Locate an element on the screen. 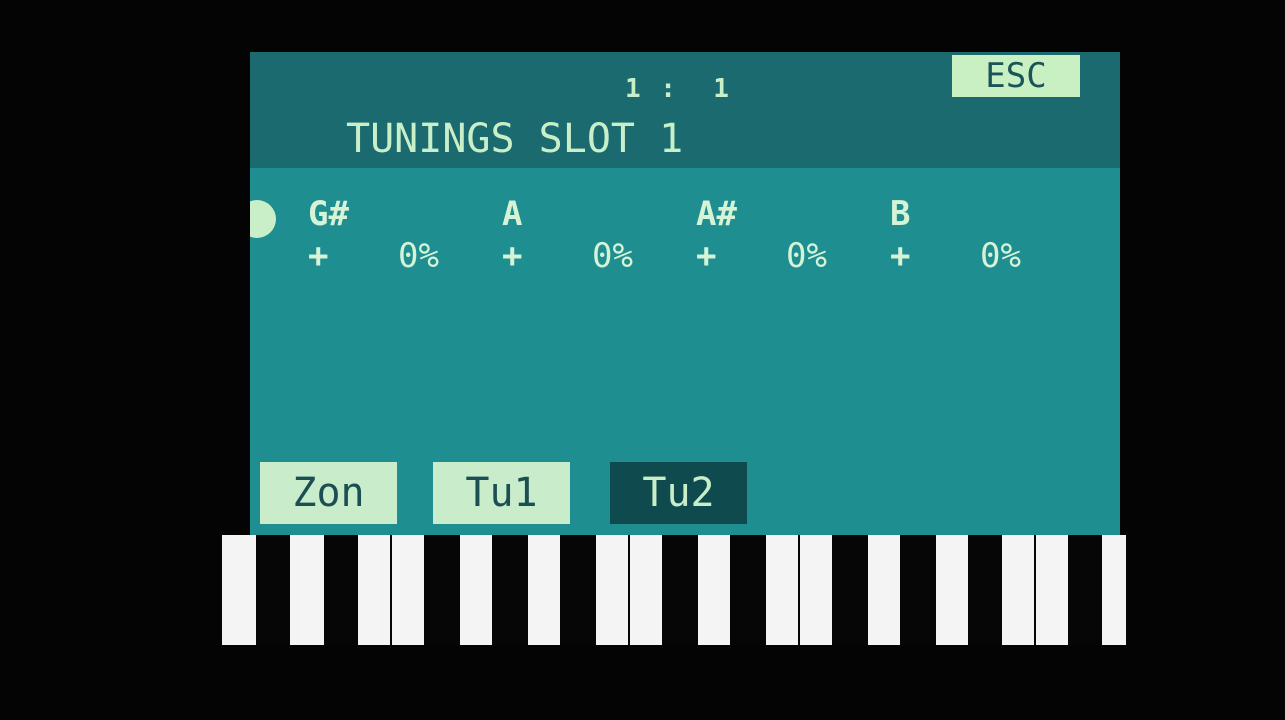 Image resolution: width=1285 pixels, height=720 pixels. note-tuning-b: B + 0% is located at coordinates (985, 239).